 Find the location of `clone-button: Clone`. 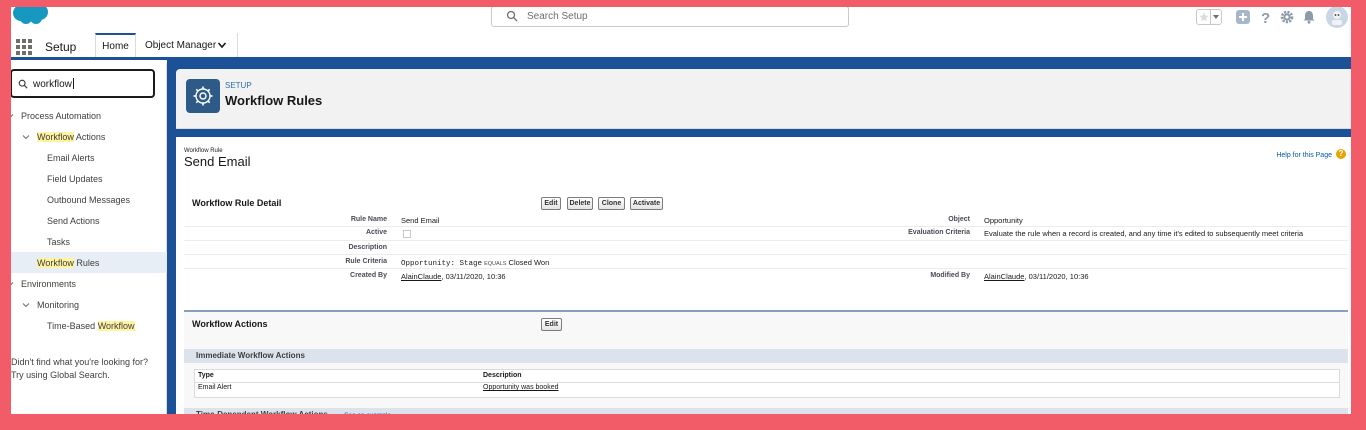

clone-button: Clone is located at coordinates (611, 203).